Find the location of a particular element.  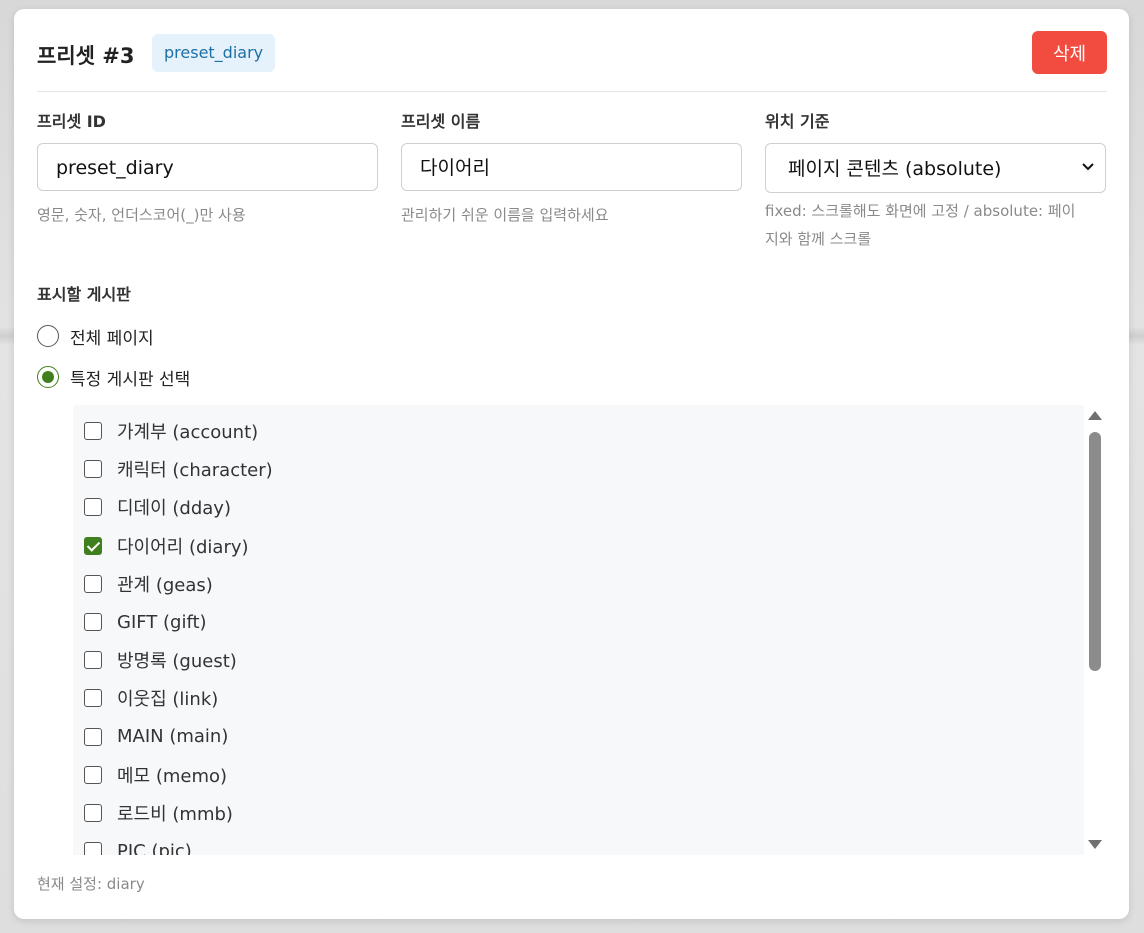

preset-id-input: preset_diary is located at coordinates (207, 167).